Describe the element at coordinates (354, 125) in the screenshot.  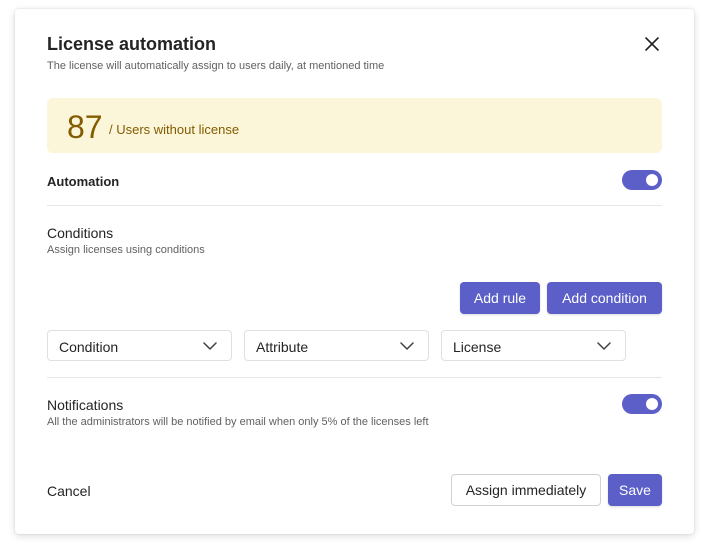
I see `users-without-license-banner: 87 / Users without license` at that location.